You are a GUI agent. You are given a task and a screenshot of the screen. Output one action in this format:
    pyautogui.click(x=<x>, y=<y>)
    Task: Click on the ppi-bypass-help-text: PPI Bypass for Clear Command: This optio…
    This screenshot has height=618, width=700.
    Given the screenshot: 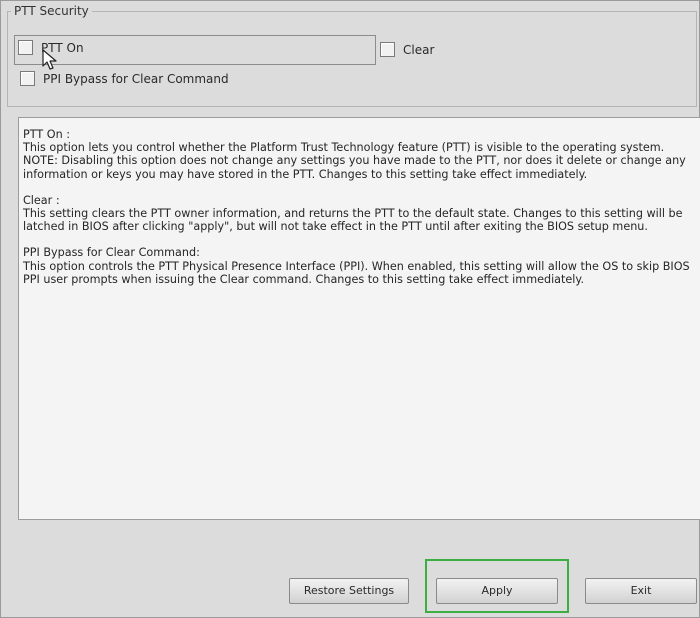 What is the action you would take?
    pyautogui.click(x=356, y=266)
    